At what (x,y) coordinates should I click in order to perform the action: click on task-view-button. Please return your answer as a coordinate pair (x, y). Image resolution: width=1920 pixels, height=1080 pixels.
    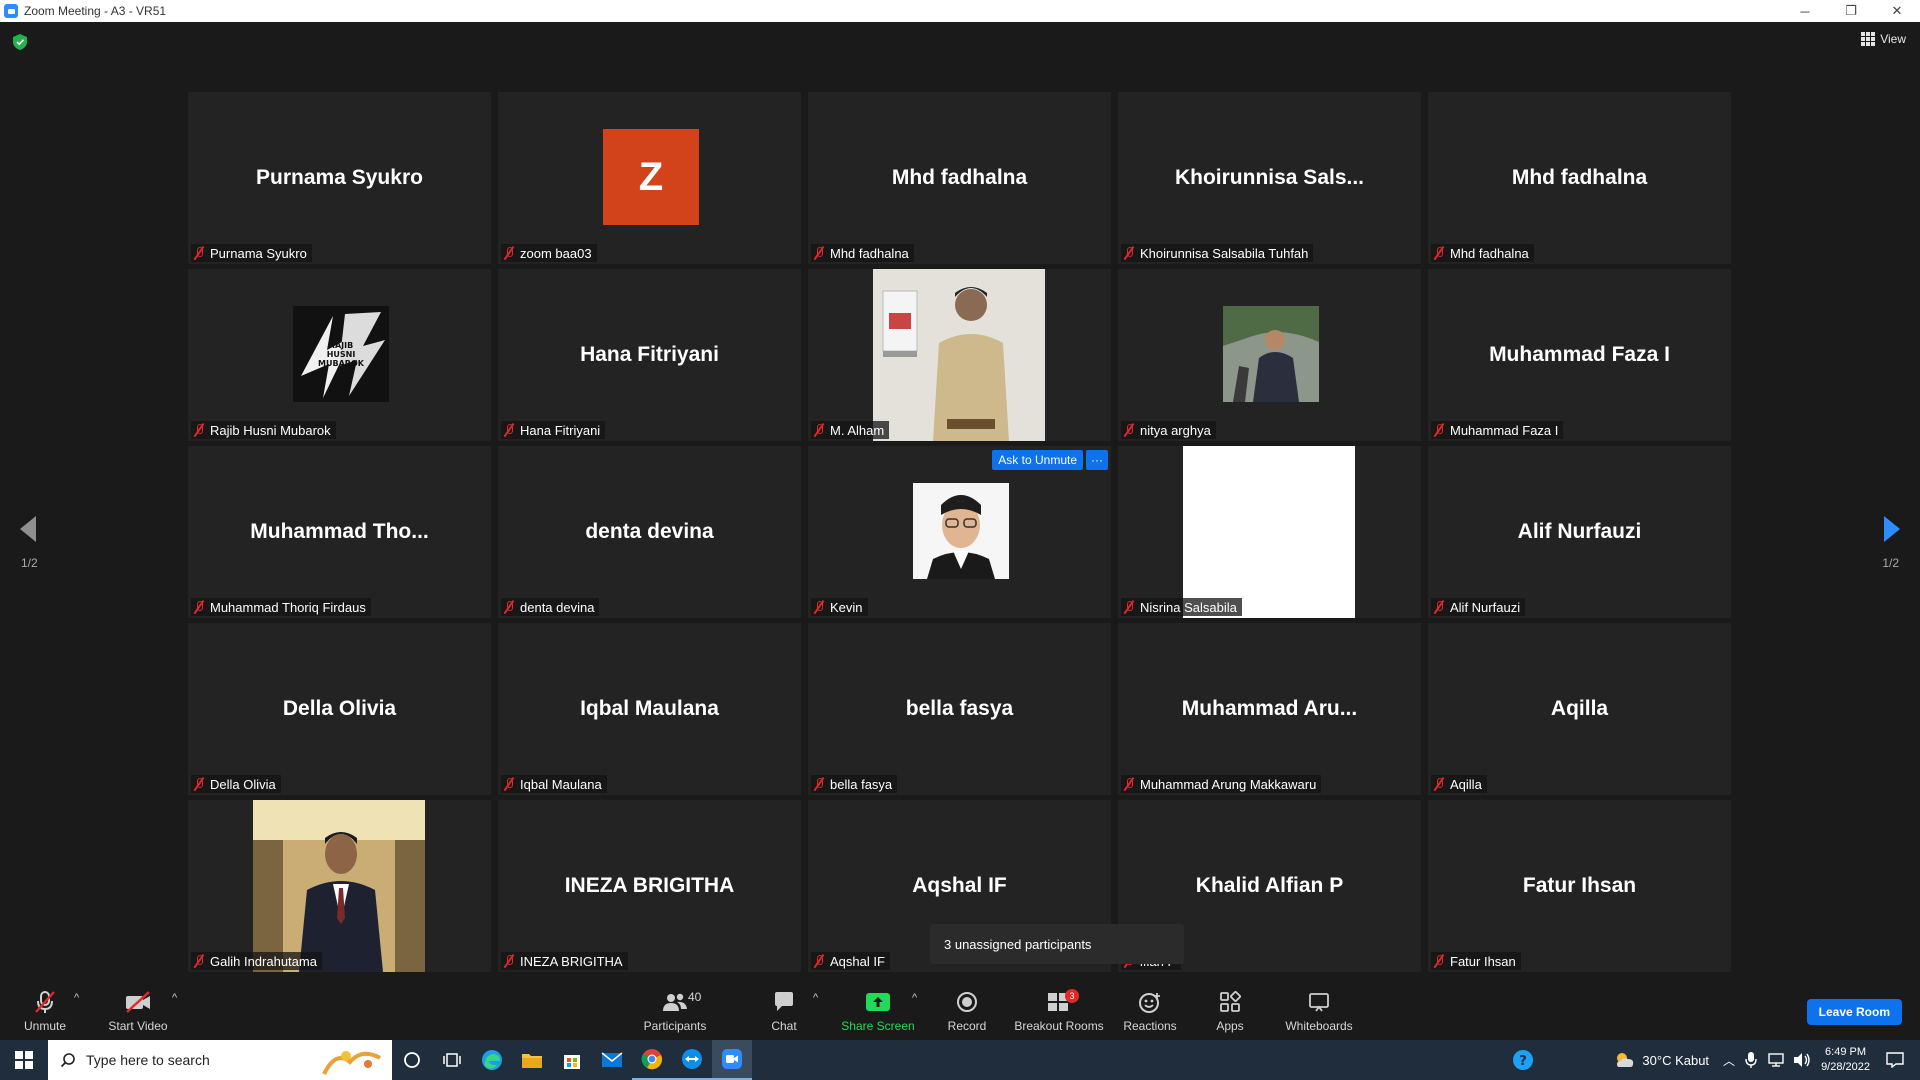
    Looking at the image, I should click on (452, 1060).